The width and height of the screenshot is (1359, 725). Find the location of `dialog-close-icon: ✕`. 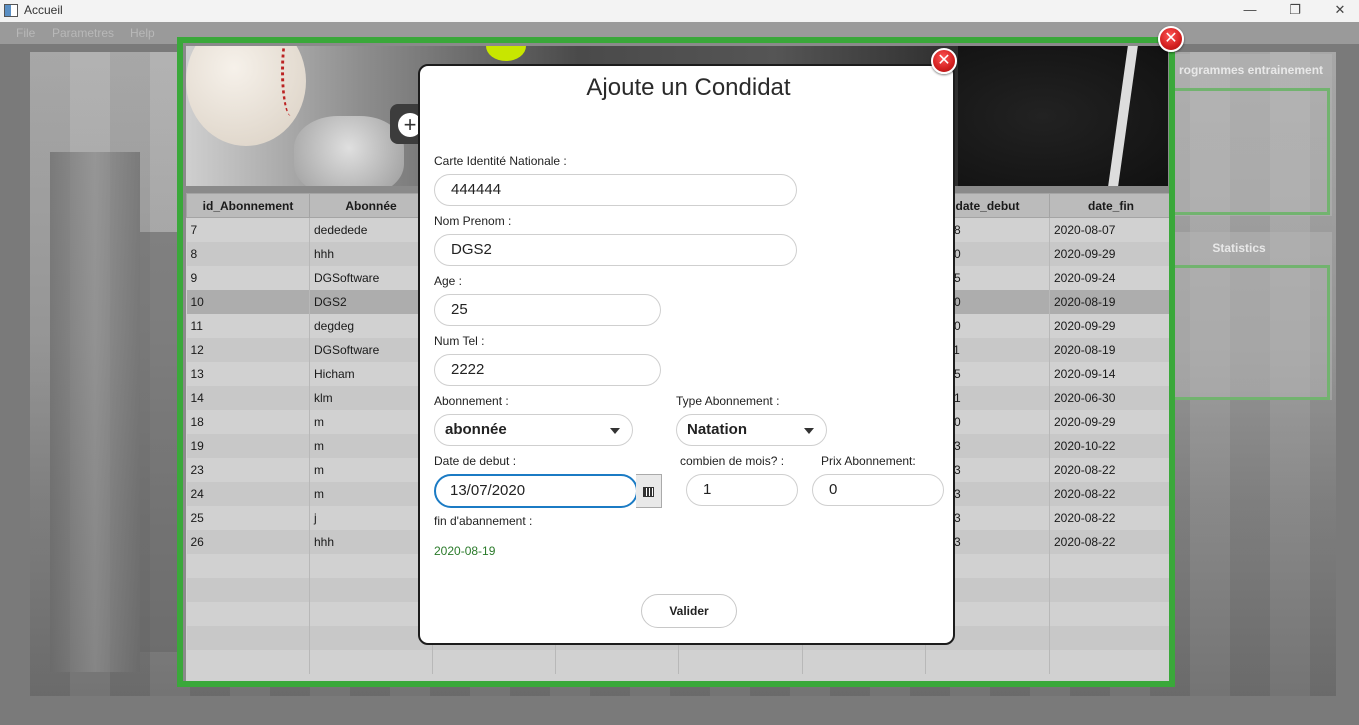

dialog-close-icon: ✕ is located at coordinates (944, 61).